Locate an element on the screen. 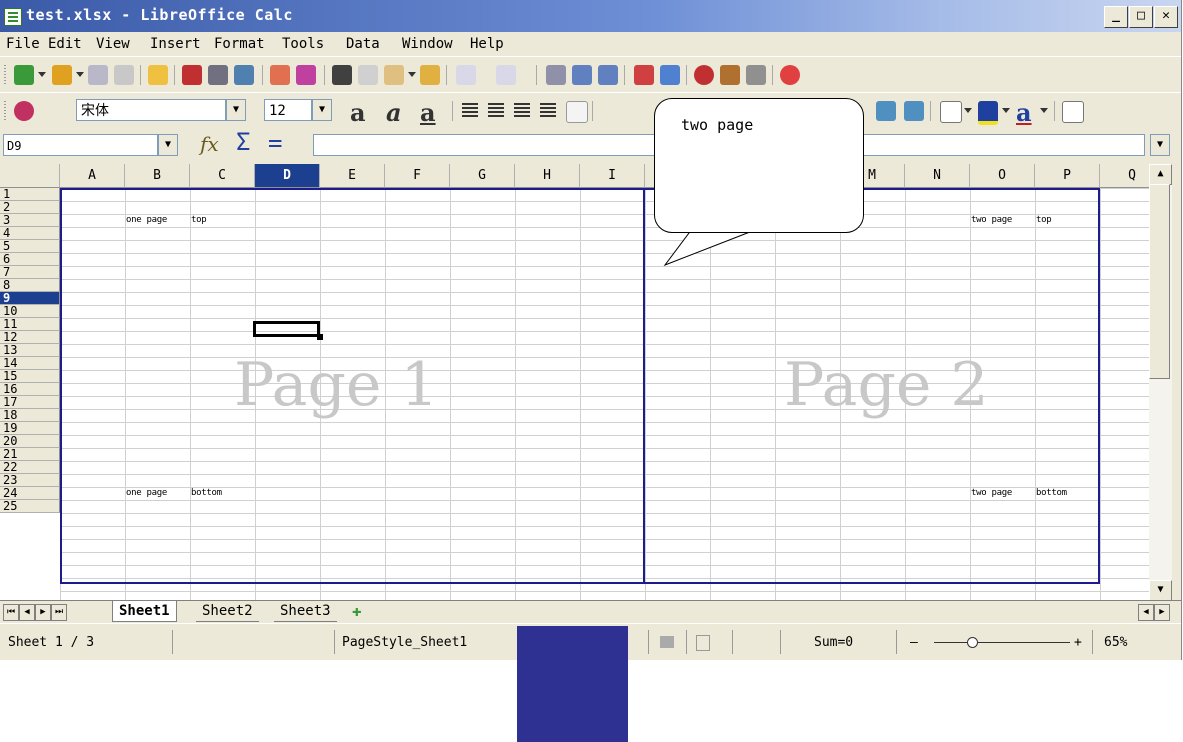 The image size is (1183, 742). save-icon is located at coordinates (98, 75).